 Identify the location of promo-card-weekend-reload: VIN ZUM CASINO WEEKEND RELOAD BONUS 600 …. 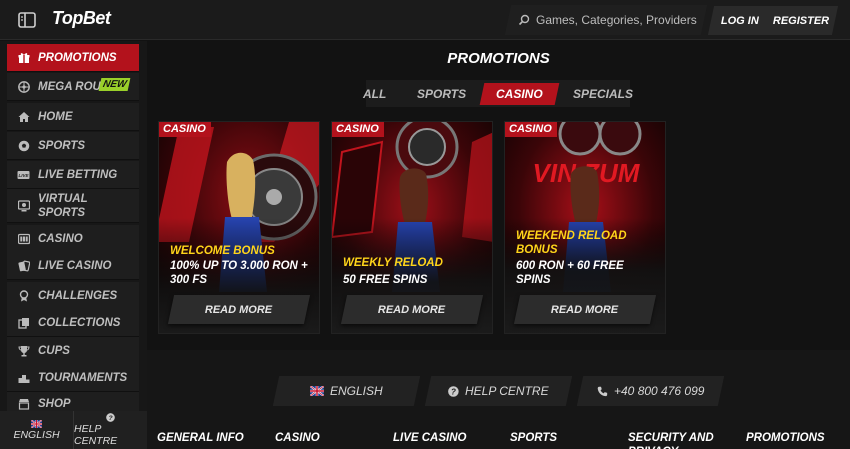
(585, 227).